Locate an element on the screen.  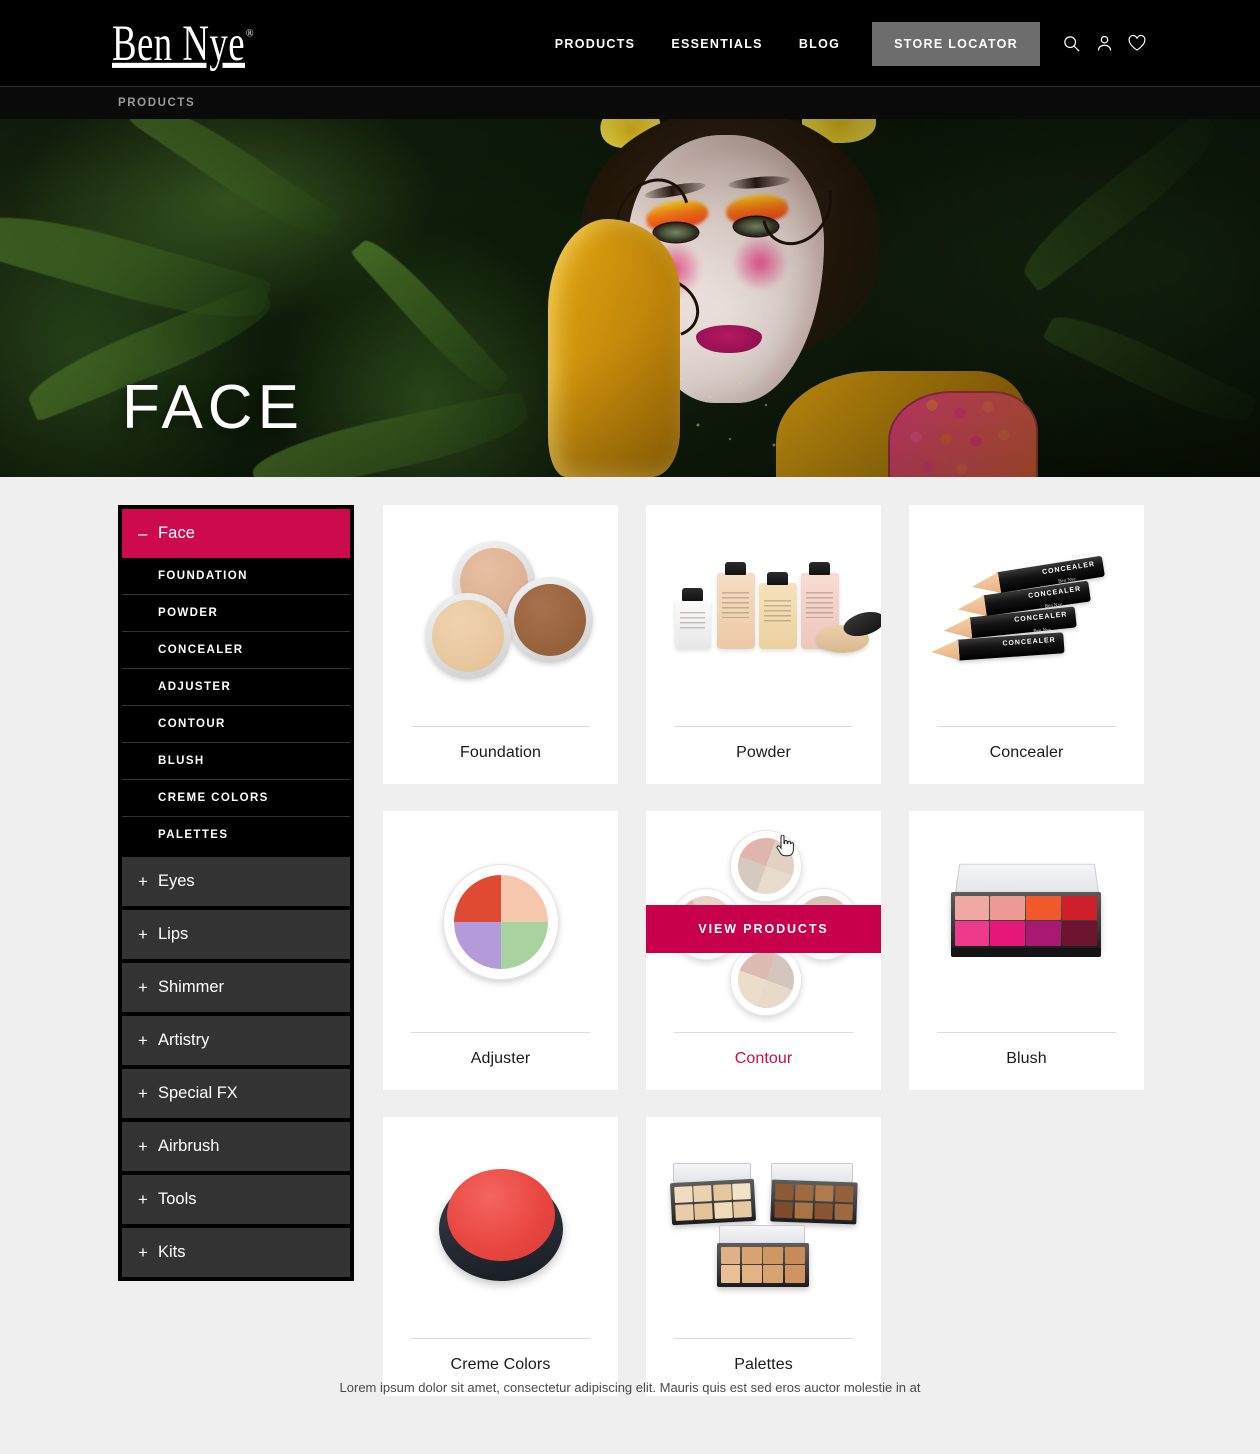
sidebar-item-blush: BLUSH is located at coordinates (236, 761).